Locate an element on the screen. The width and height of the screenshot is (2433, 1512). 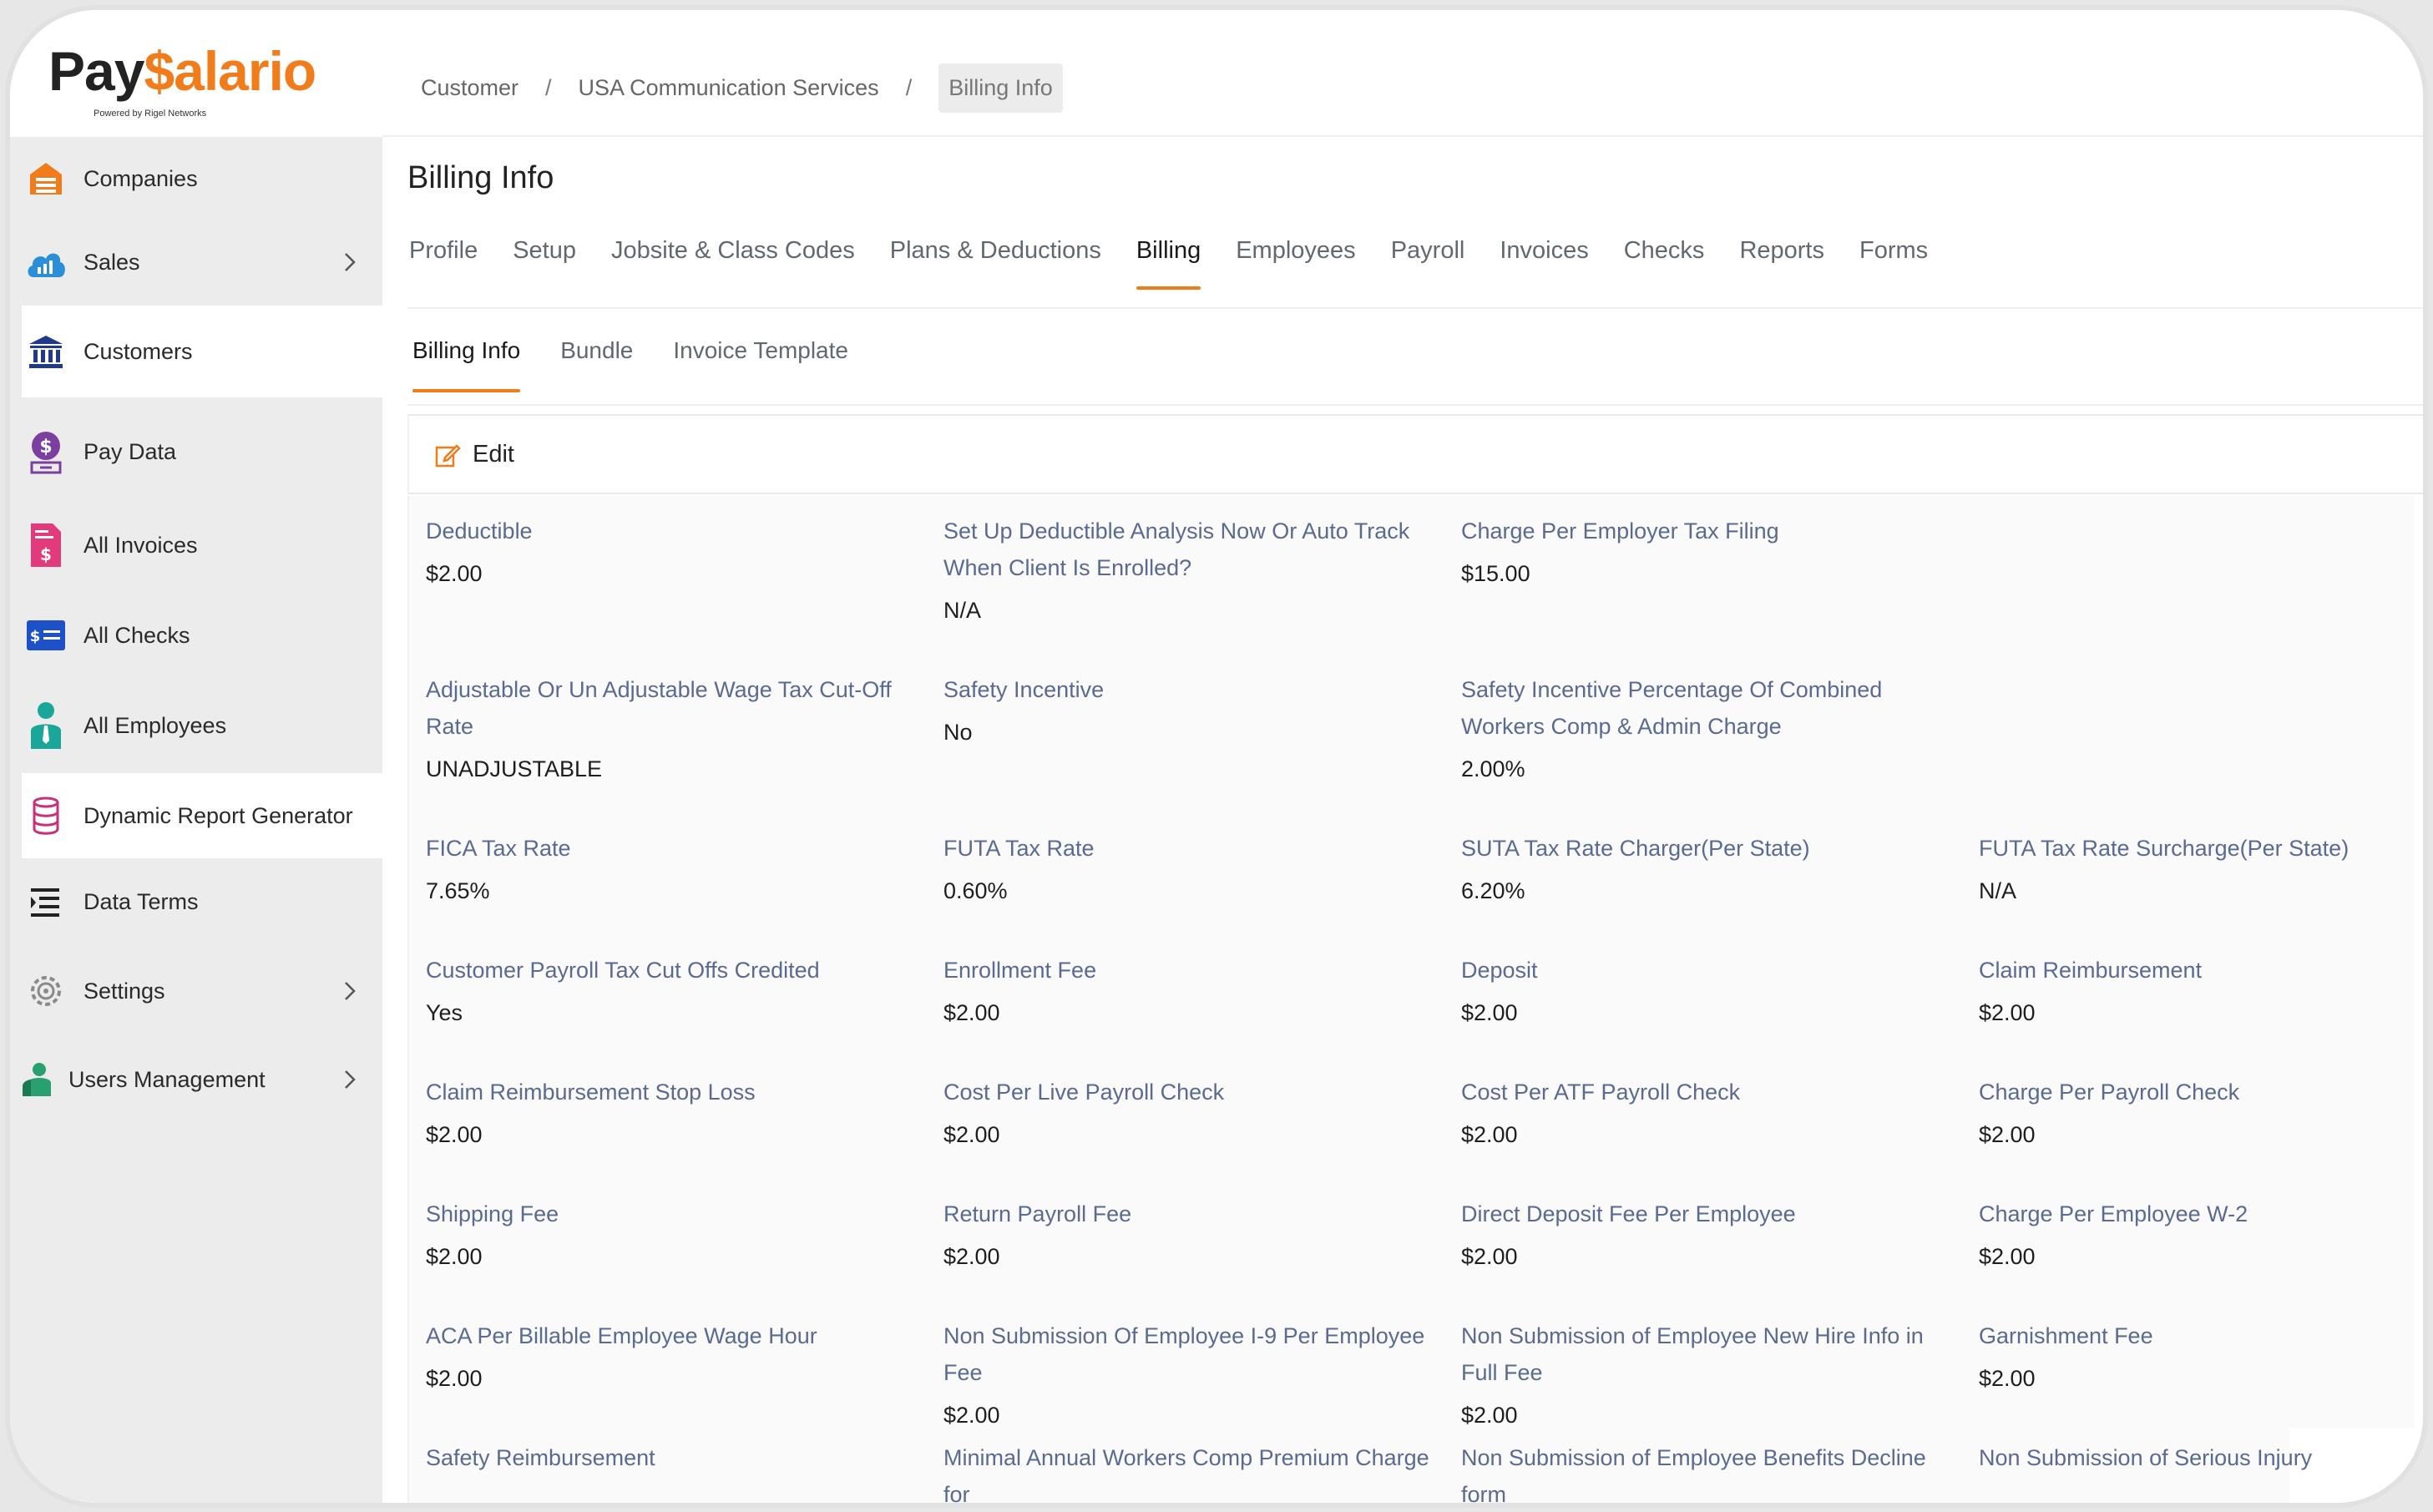
sidebar-item-customers: Customers is located at coordinates (202, 352).